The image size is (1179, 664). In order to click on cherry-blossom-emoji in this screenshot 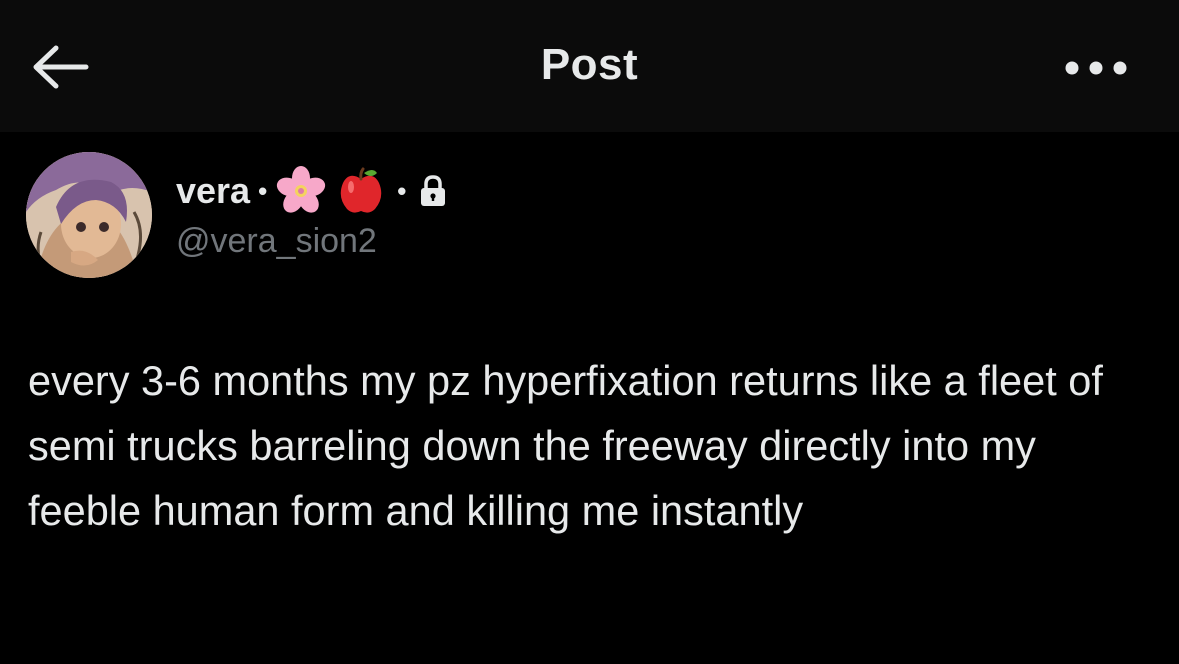, I will do `click(301, 189)`.